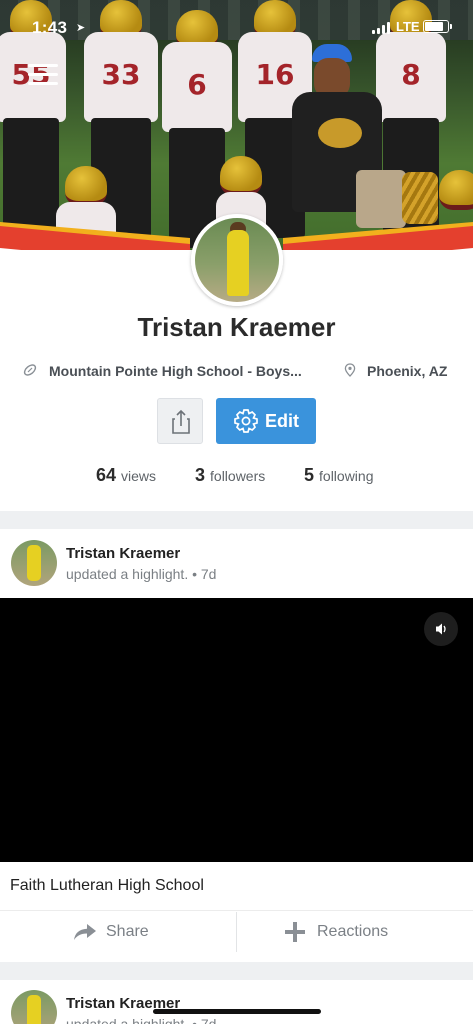 This screenshot has height=1024, width=473. I want to click on football-icon, so click(30, 370).